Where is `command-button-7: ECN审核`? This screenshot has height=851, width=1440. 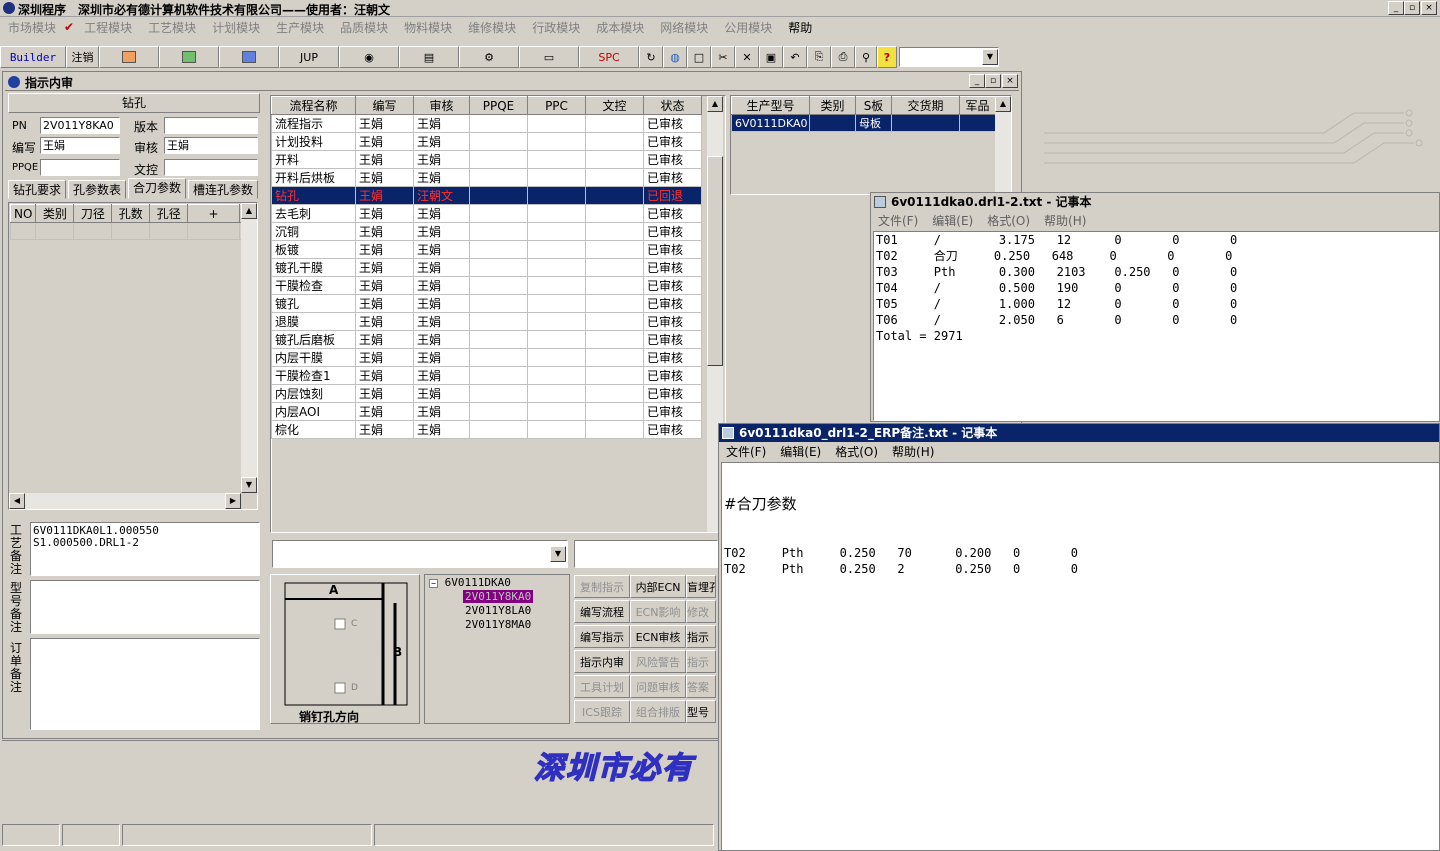 command-button-7: ECN审核 is located at coordinates (658, 636).